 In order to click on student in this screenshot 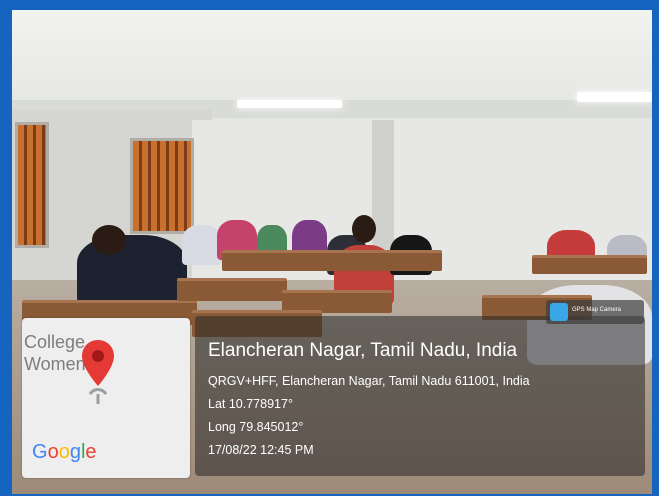, I will do `click(202, 245)`.